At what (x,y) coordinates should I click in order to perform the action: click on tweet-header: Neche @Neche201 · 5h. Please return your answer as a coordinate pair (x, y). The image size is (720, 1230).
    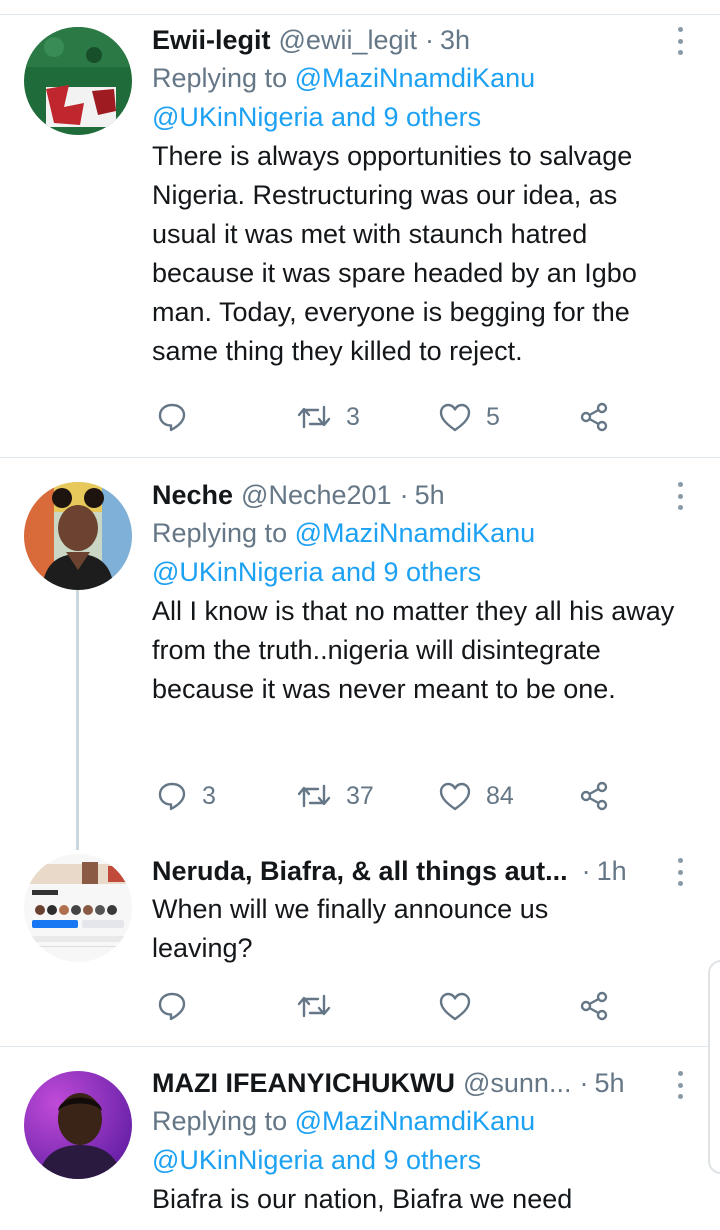
    Looking at the image, I should click on (419, 495).